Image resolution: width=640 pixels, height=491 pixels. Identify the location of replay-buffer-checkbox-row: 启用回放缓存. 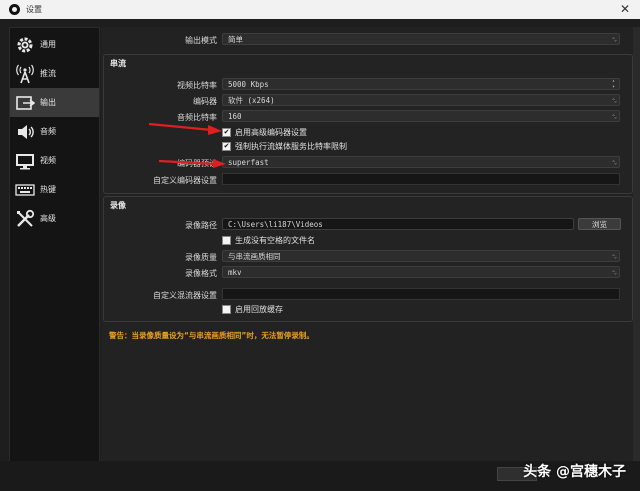
(252, 309).